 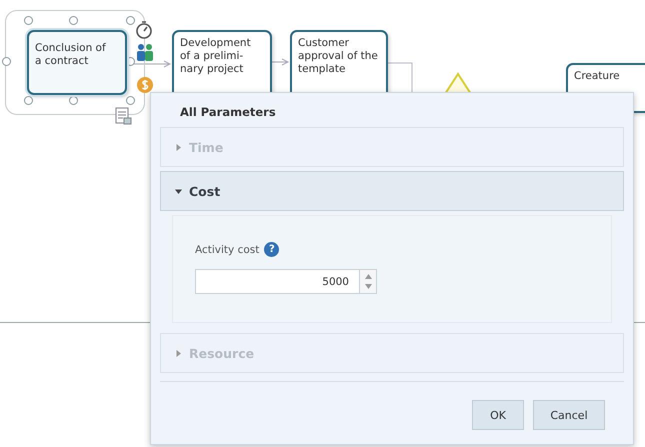 I want to click on spin-down-icon, so click(x=368, y=286).